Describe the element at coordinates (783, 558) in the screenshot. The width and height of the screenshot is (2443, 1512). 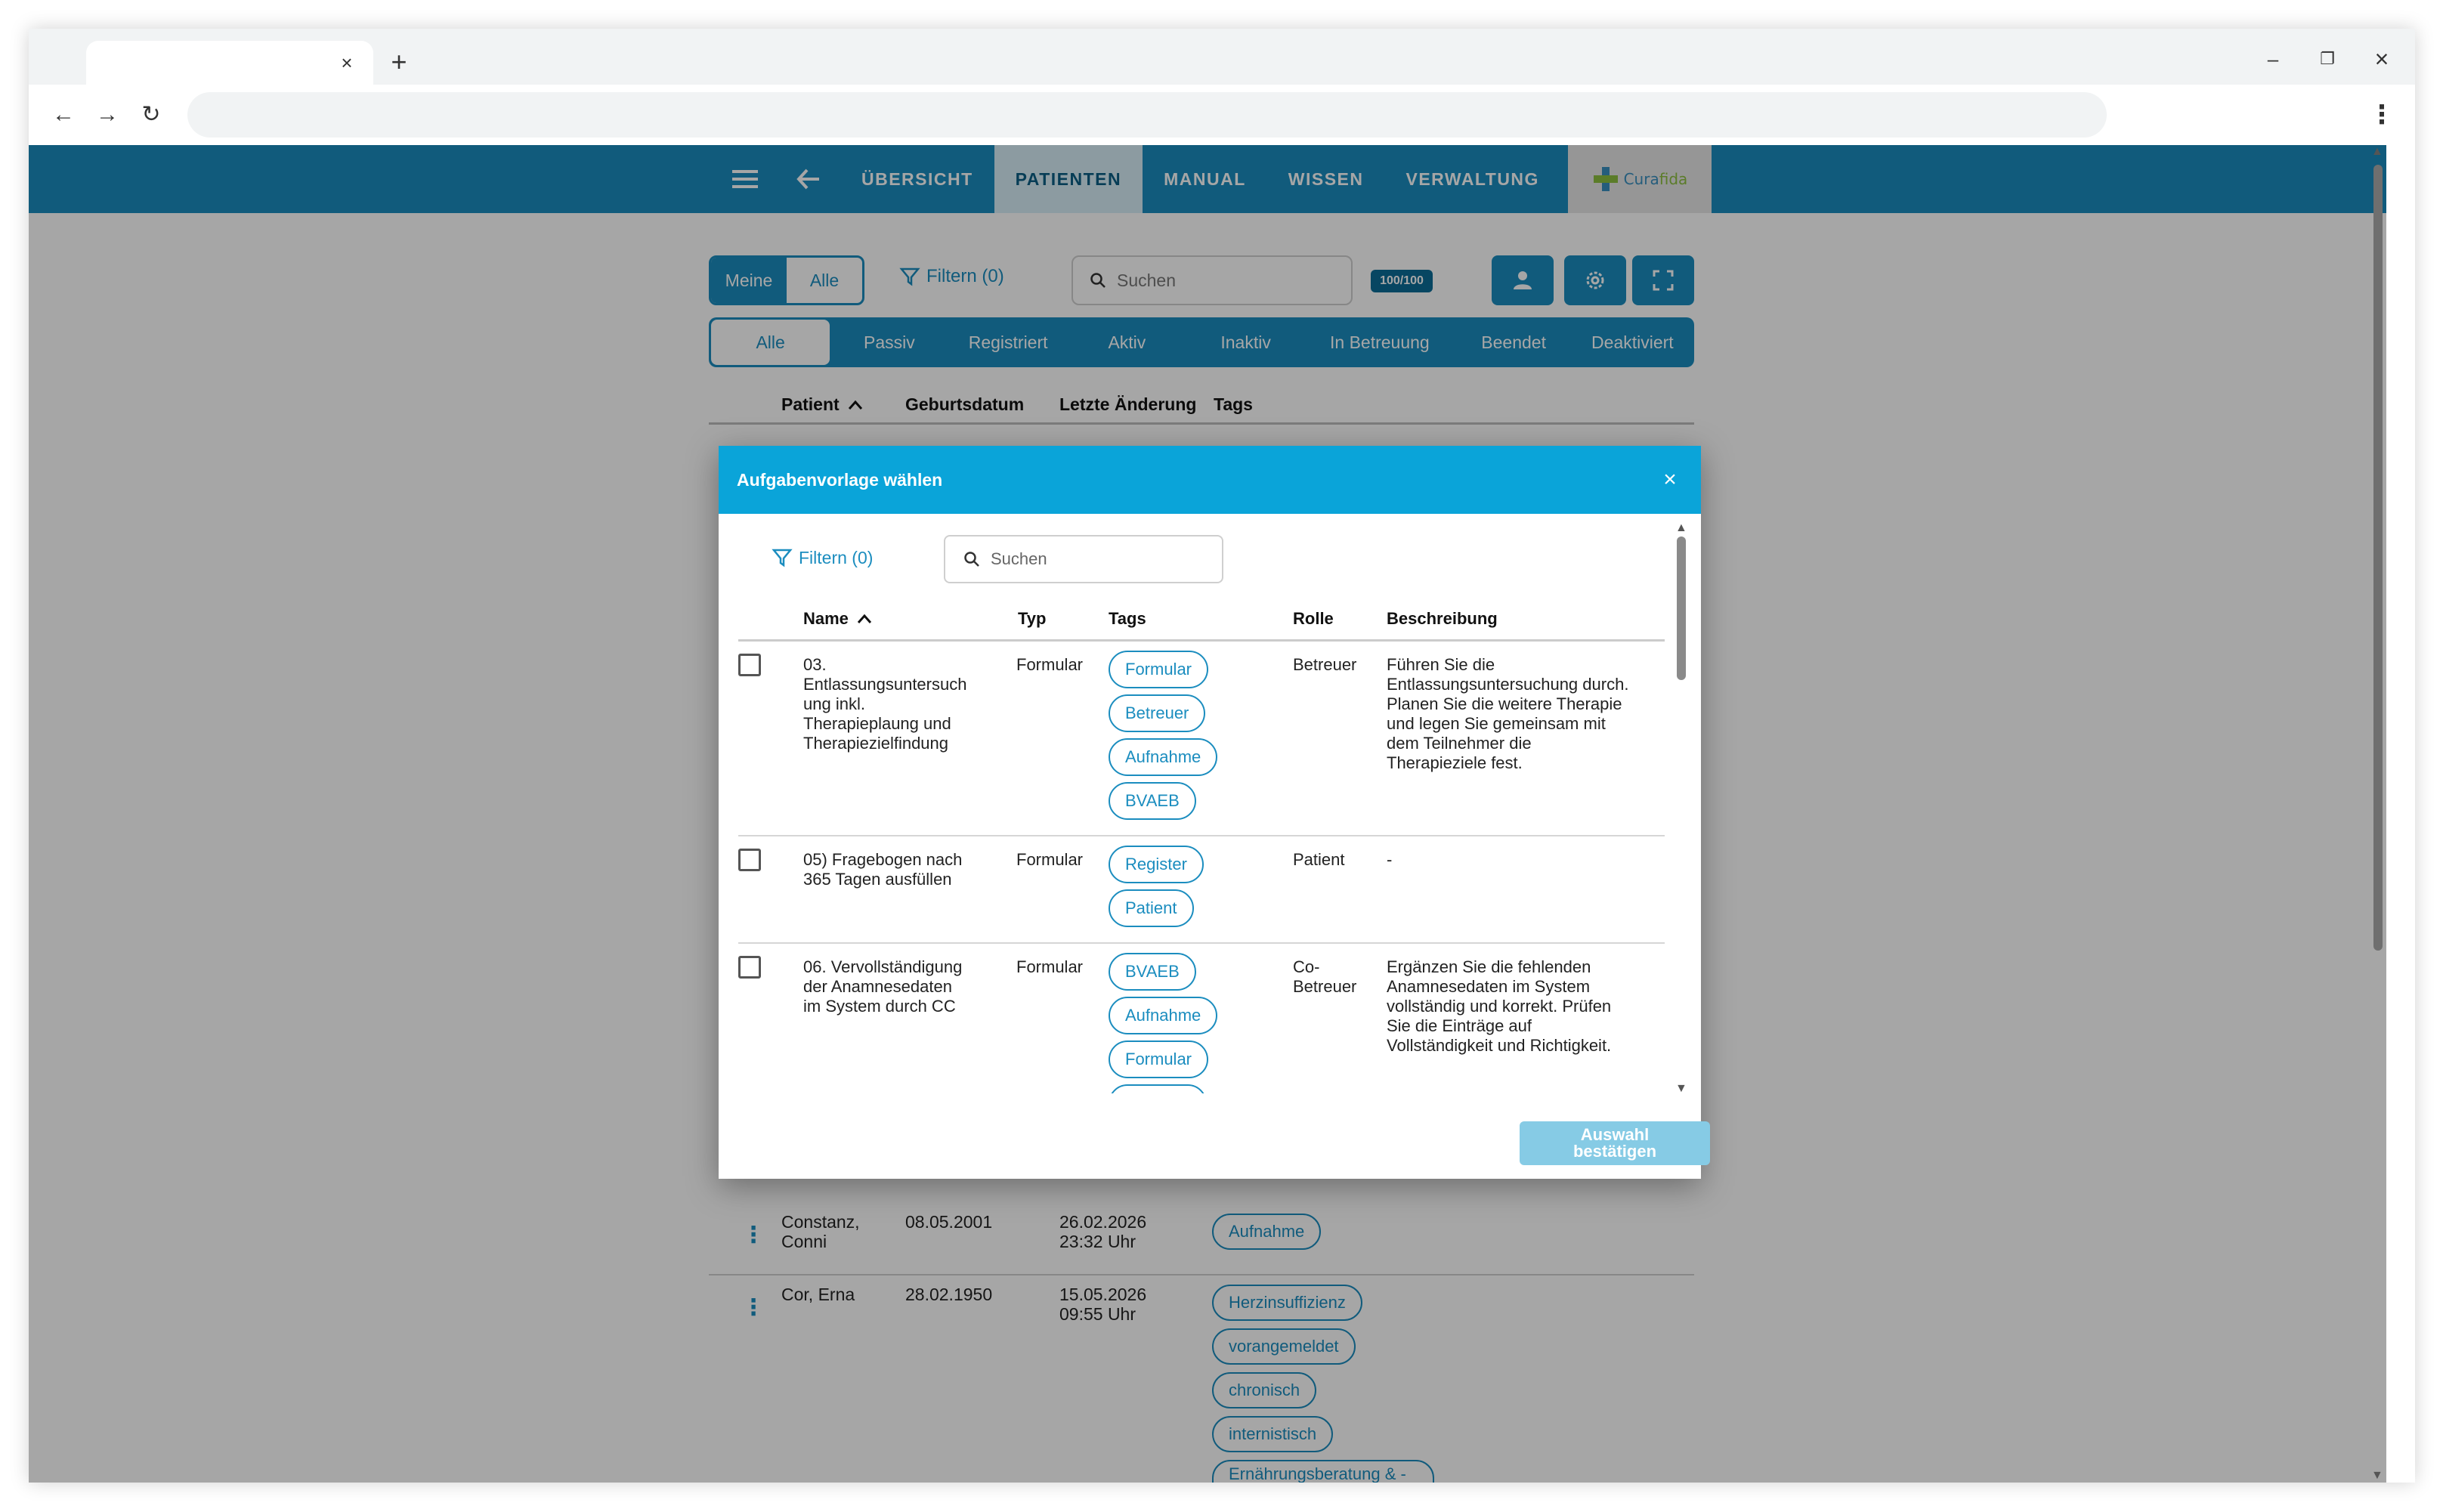
I see `filter-icon` at that location.